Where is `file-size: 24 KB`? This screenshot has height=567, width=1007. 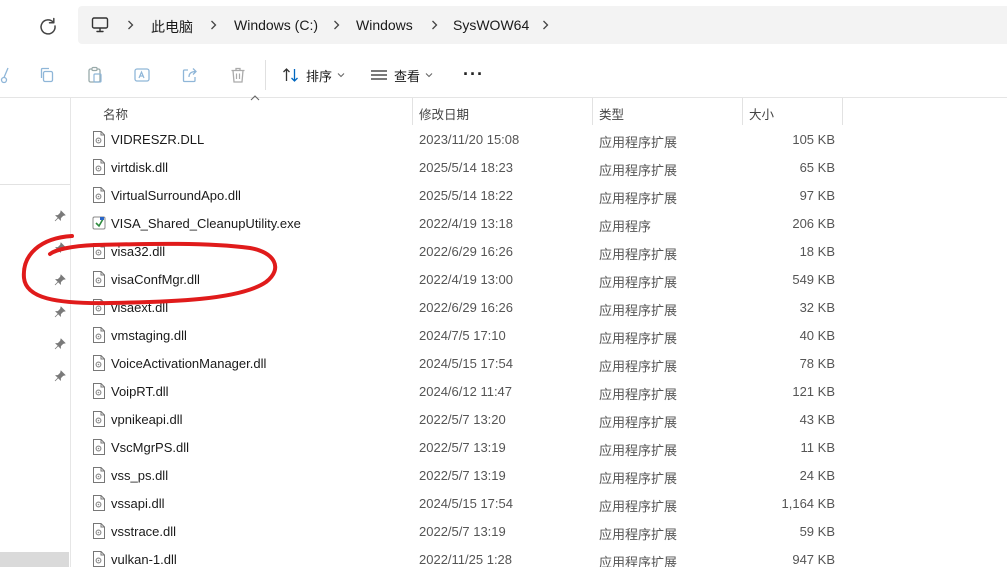
file-size: 24 KB is located at coordinates (817, 475).